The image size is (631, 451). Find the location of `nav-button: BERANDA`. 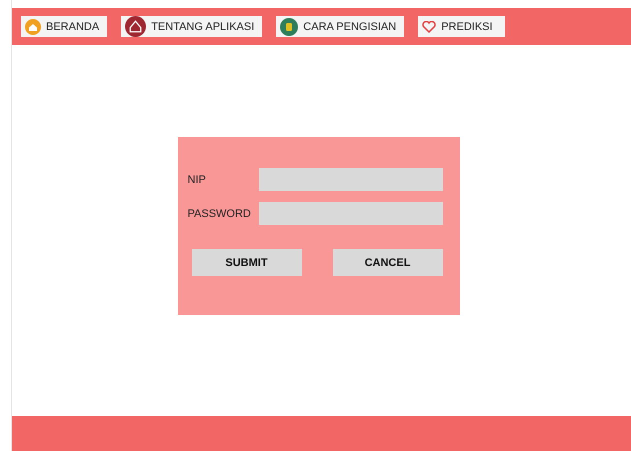

nav-button: BERANDA is located at coordinates (64, 26).